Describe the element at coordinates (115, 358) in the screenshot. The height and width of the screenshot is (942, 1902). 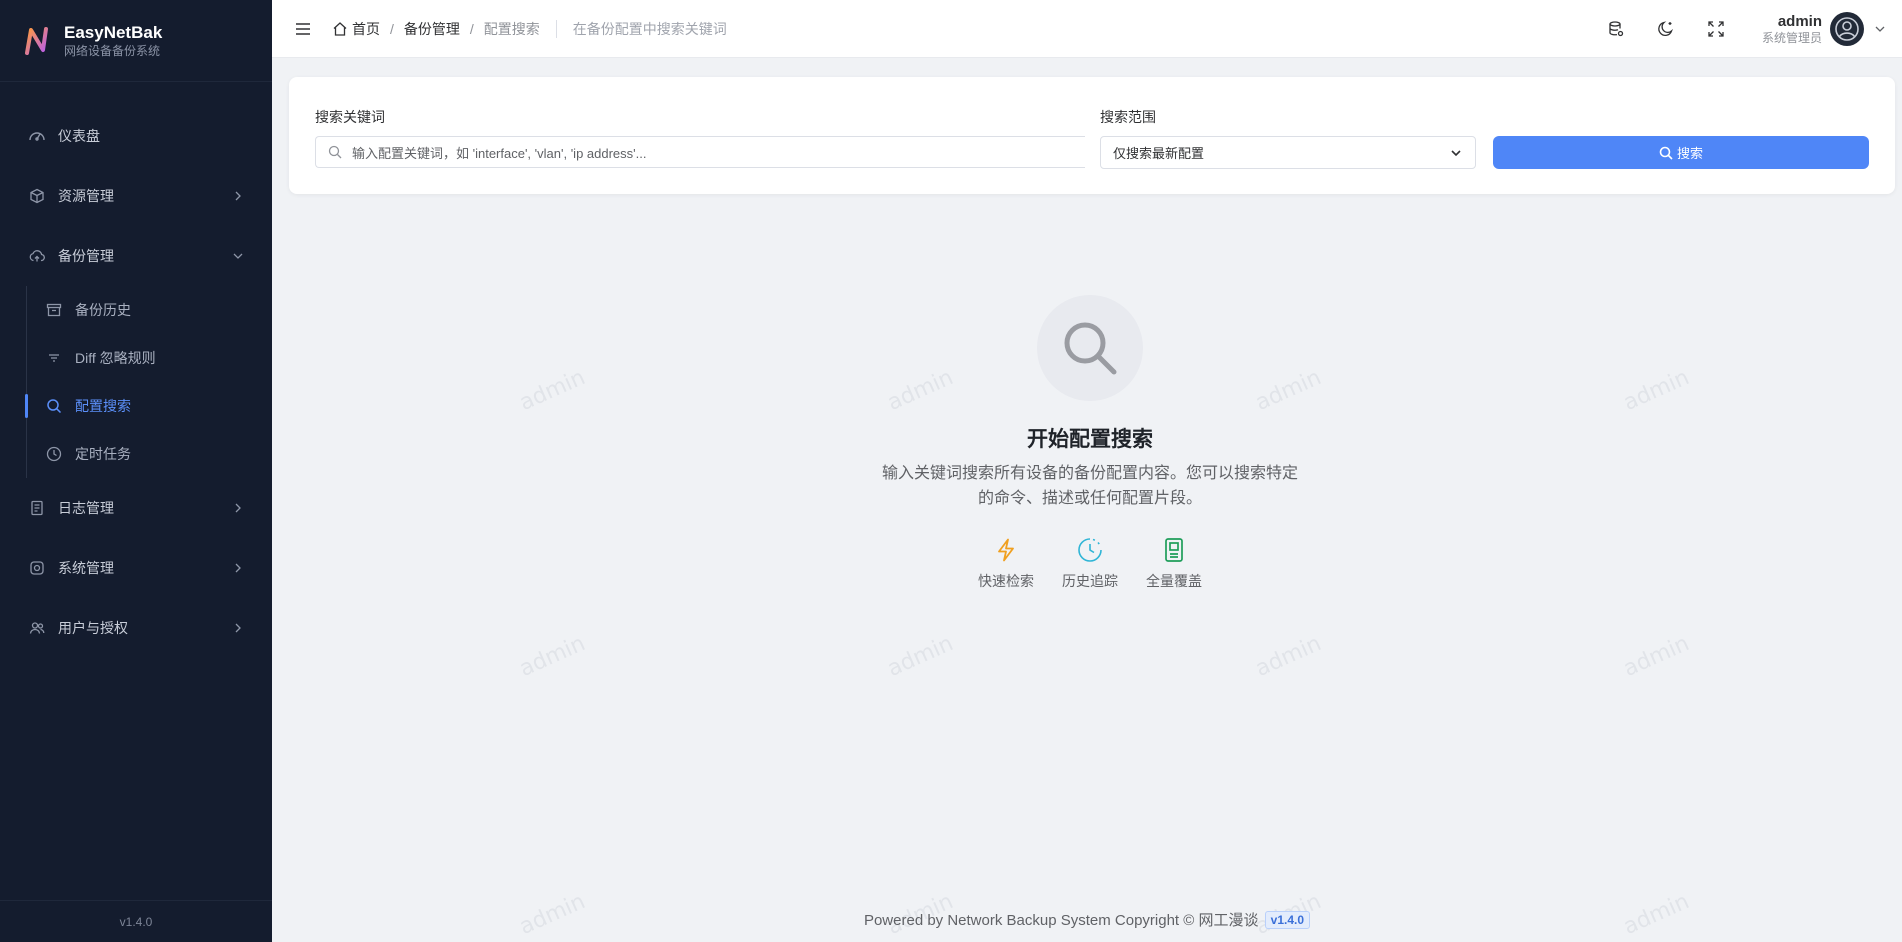
I see `sidebar-item-label: Diff 忽略规则` at that location.